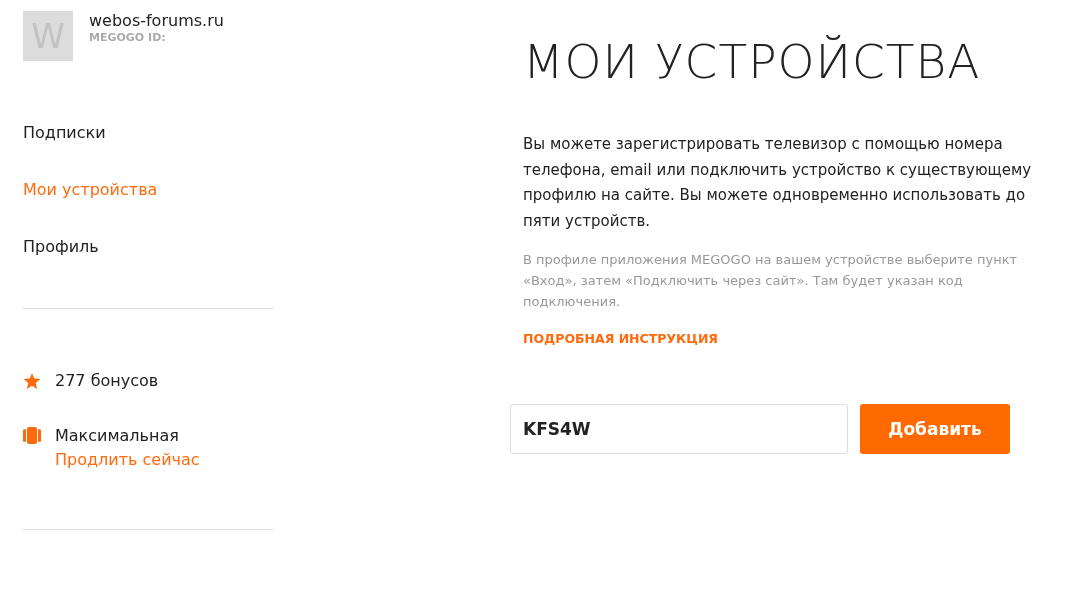 The width and height of the screenshot is (1081, 605). What do you see at coordinates (90, 190) in the screenshot?
I see `menu-item: Мои устройства` at bounding box center [90, 190].